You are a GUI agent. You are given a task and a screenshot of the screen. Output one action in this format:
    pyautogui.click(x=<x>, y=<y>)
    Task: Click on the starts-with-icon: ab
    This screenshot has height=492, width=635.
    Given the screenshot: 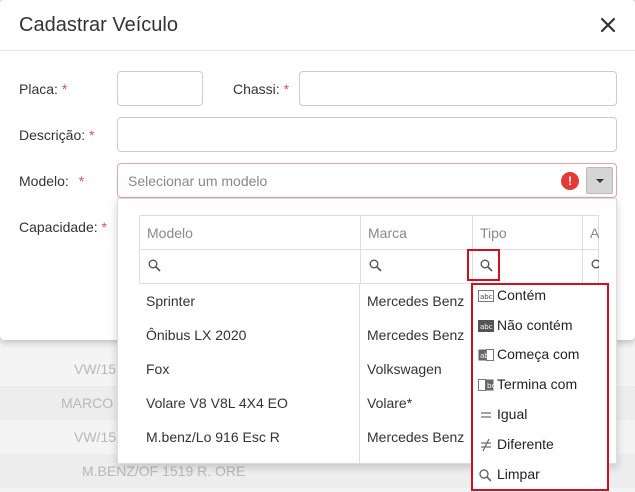 What is the action you would take?
    pyautogui.click(x=486, y=355)
    